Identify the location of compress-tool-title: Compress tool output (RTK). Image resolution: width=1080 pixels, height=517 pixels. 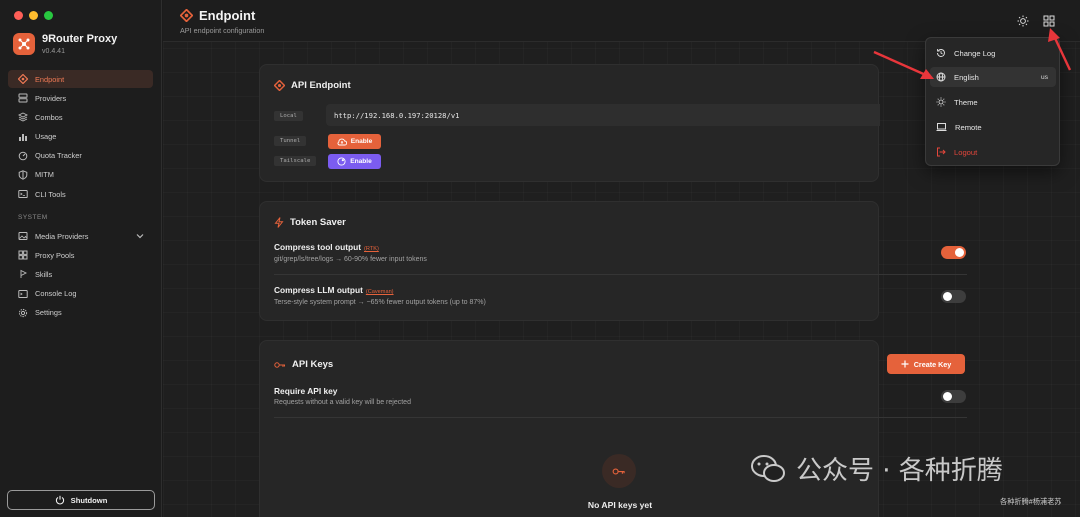
(326, 247).